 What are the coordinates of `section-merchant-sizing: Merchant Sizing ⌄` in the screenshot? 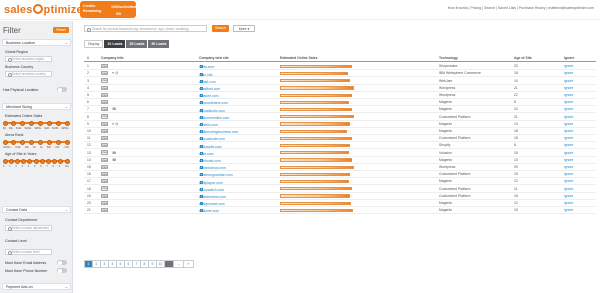 It's located at (36, 106).